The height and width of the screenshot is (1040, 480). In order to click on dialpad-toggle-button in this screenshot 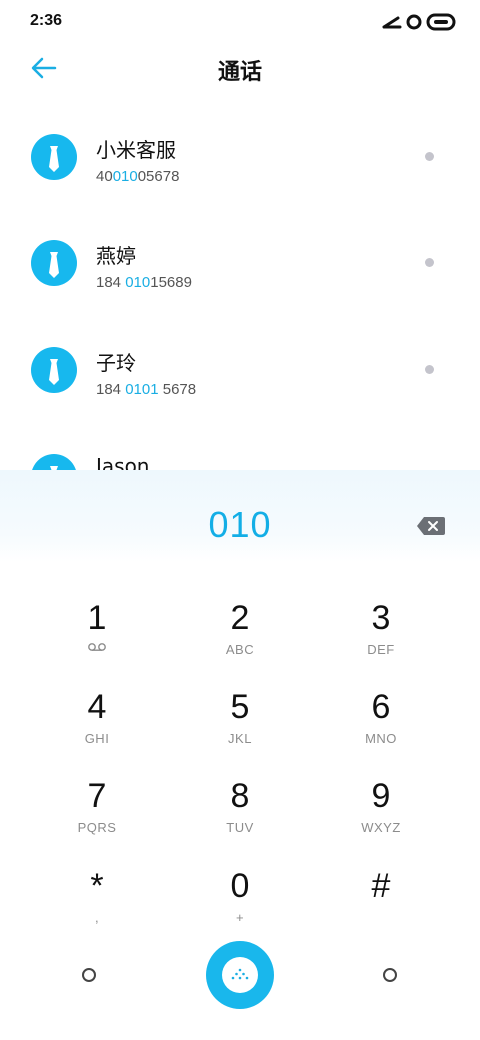, I will do `click(240, 975)`.